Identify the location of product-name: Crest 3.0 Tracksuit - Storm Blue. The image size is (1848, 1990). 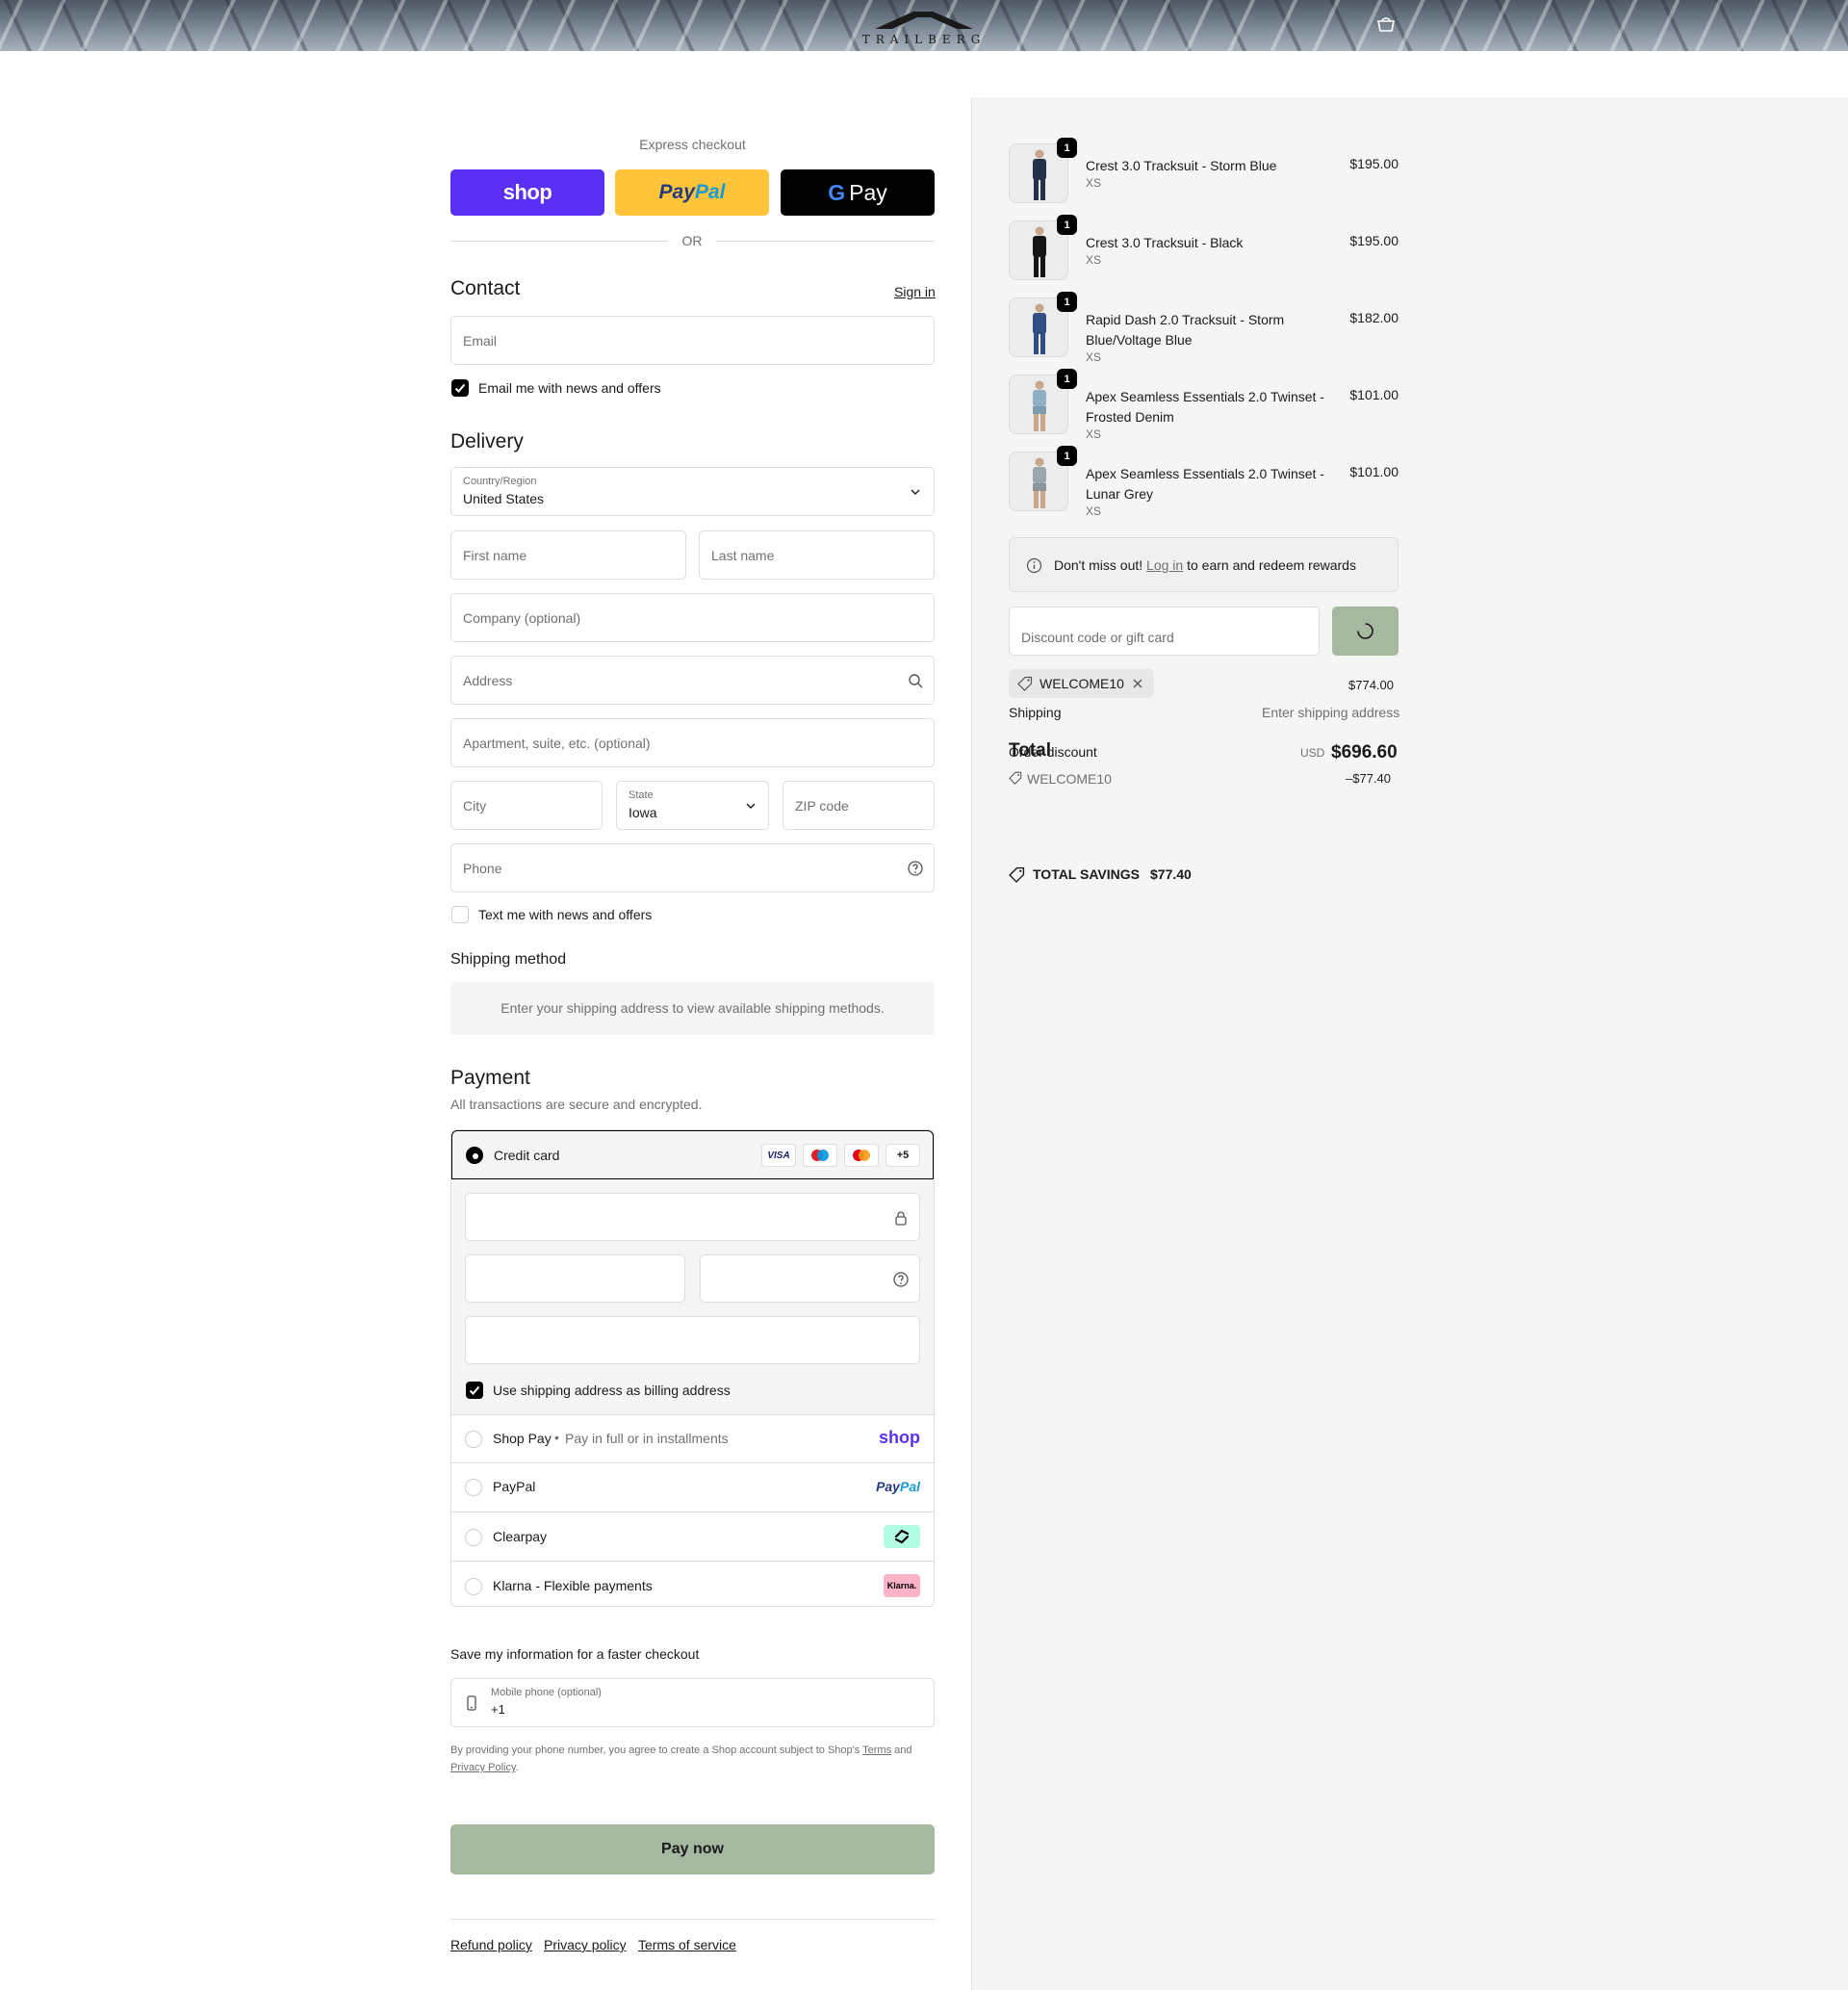
(1181, 165).